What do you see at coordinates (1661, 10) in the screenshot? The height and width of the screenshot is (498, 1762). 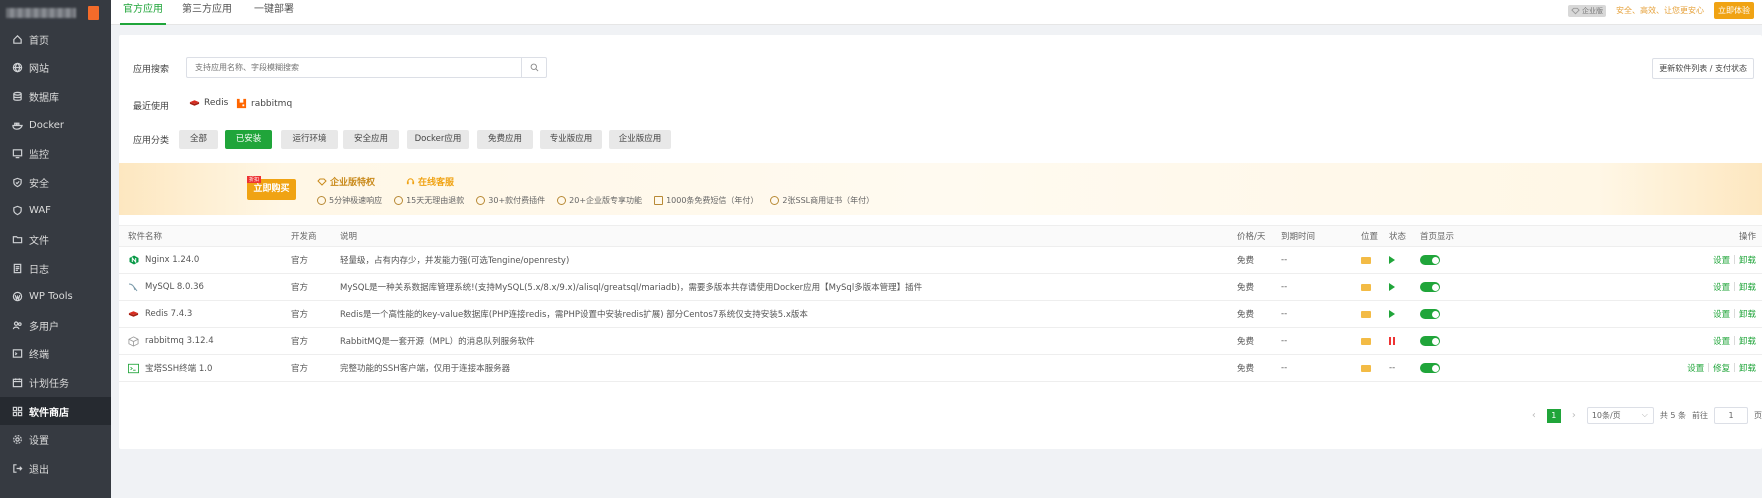 I see `enterprise-promo: 企业版 安全、高效、让您更安心 立即体验` at bounding box center [1661, 10].